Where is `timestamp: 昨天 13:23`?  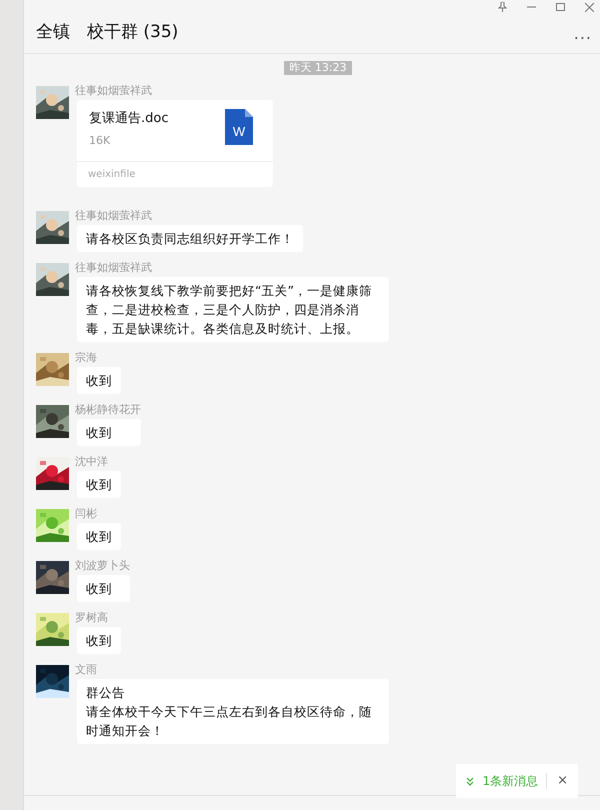 timestamp: 昨天 13:23 is located at coordinates (318, 68).